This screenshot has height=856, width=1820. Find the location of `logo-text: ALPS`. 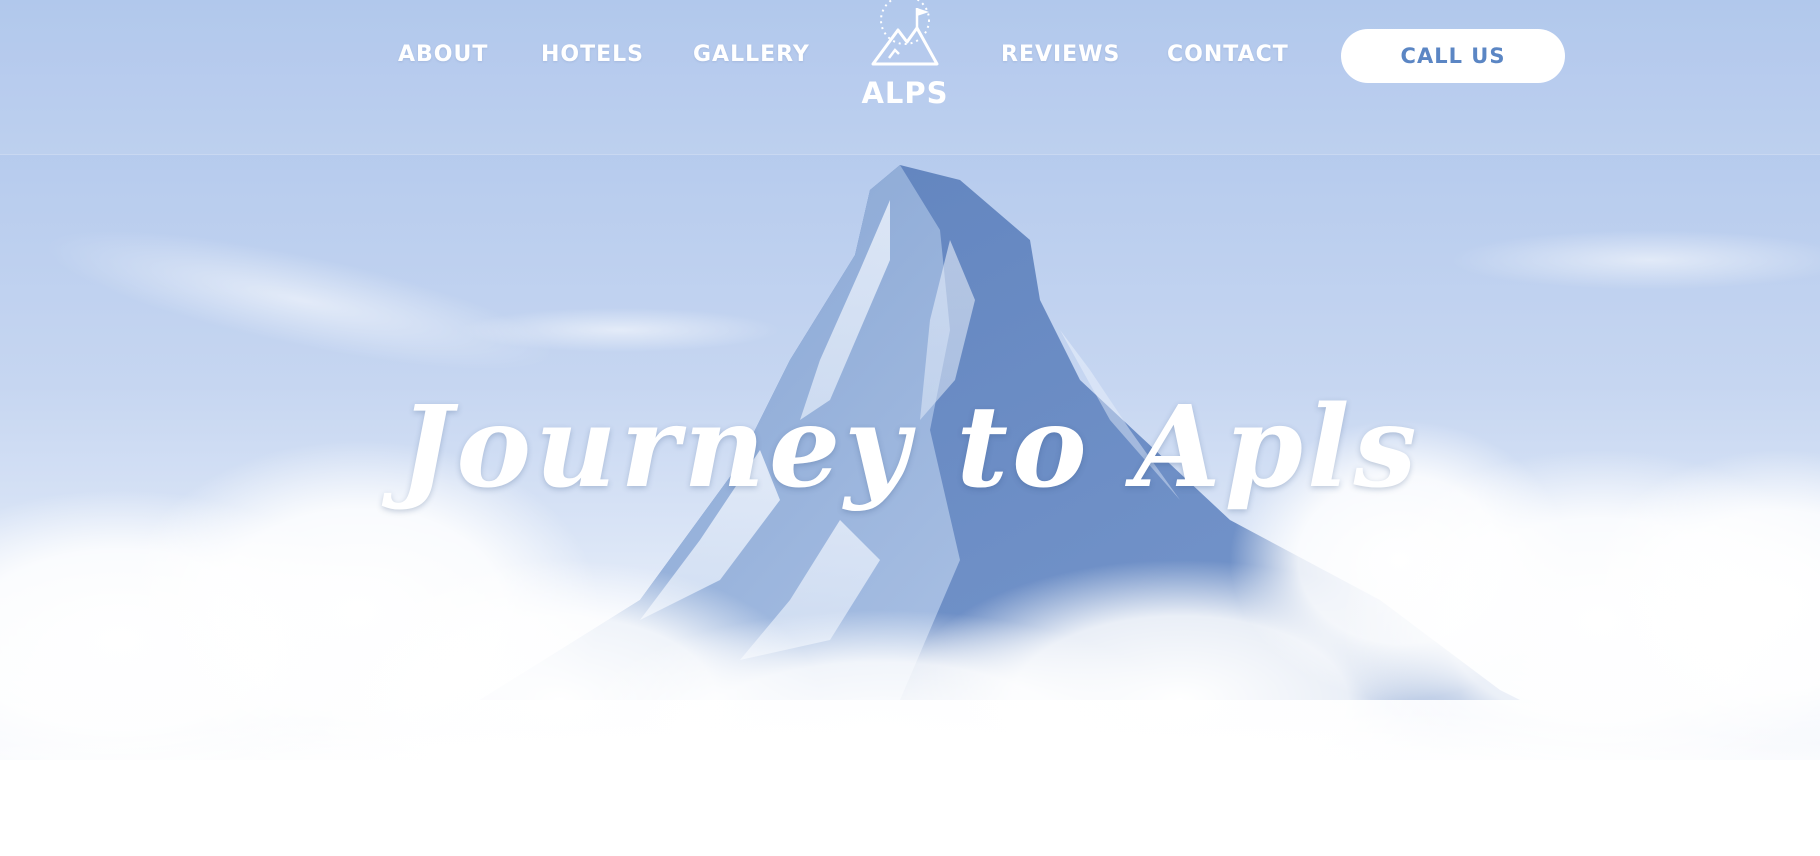

logo-text: ALPS is located at coordinates (905, 93).